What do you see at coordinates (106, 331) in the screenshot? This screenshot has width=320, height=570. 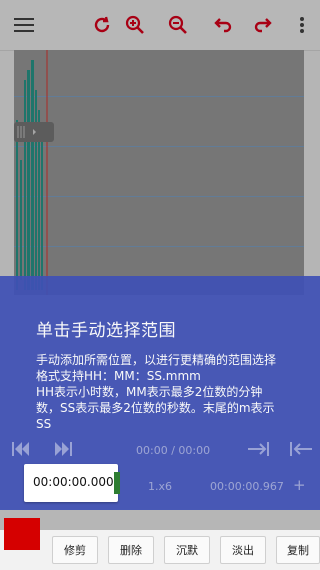 I see `tutorial-title: 单击手动选择范围` at bounding box center [106, 331].